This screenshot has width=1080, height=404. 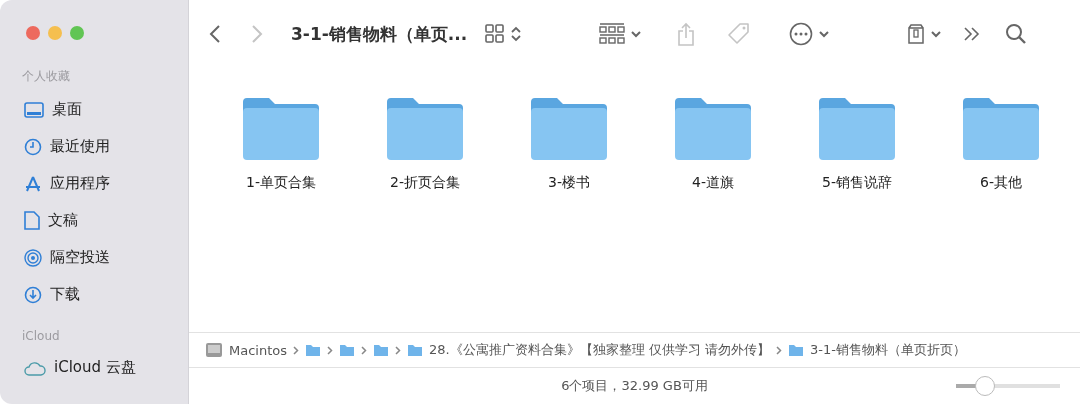 I want to click on overflow-button, so click(x=972, y=34).